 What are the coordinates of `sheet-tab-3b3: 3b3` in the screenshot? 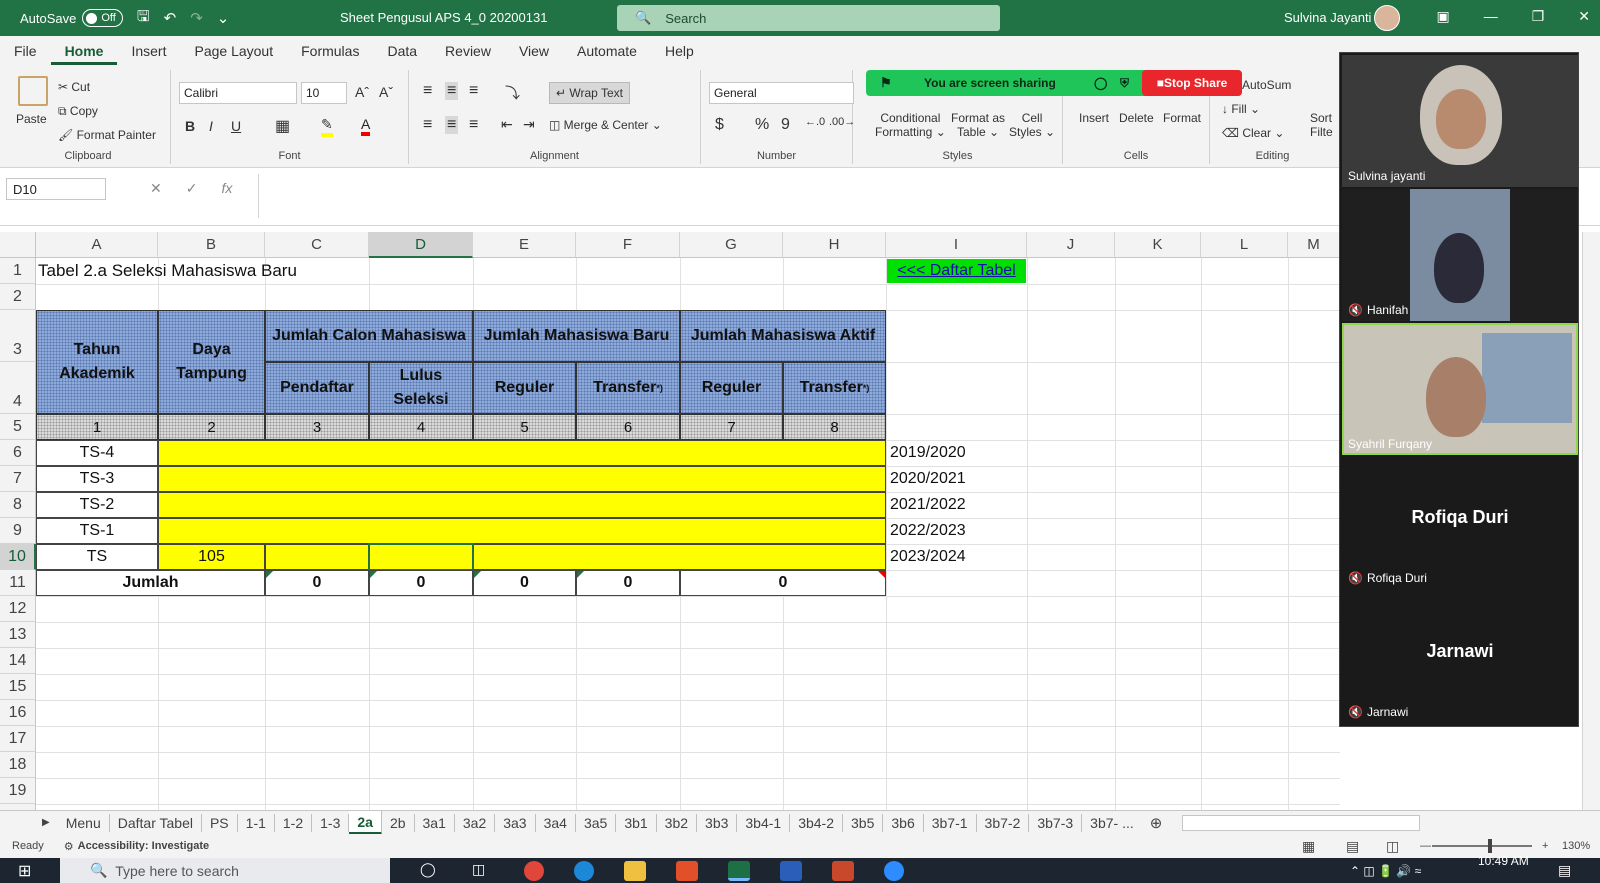 It's located at (717, 822).